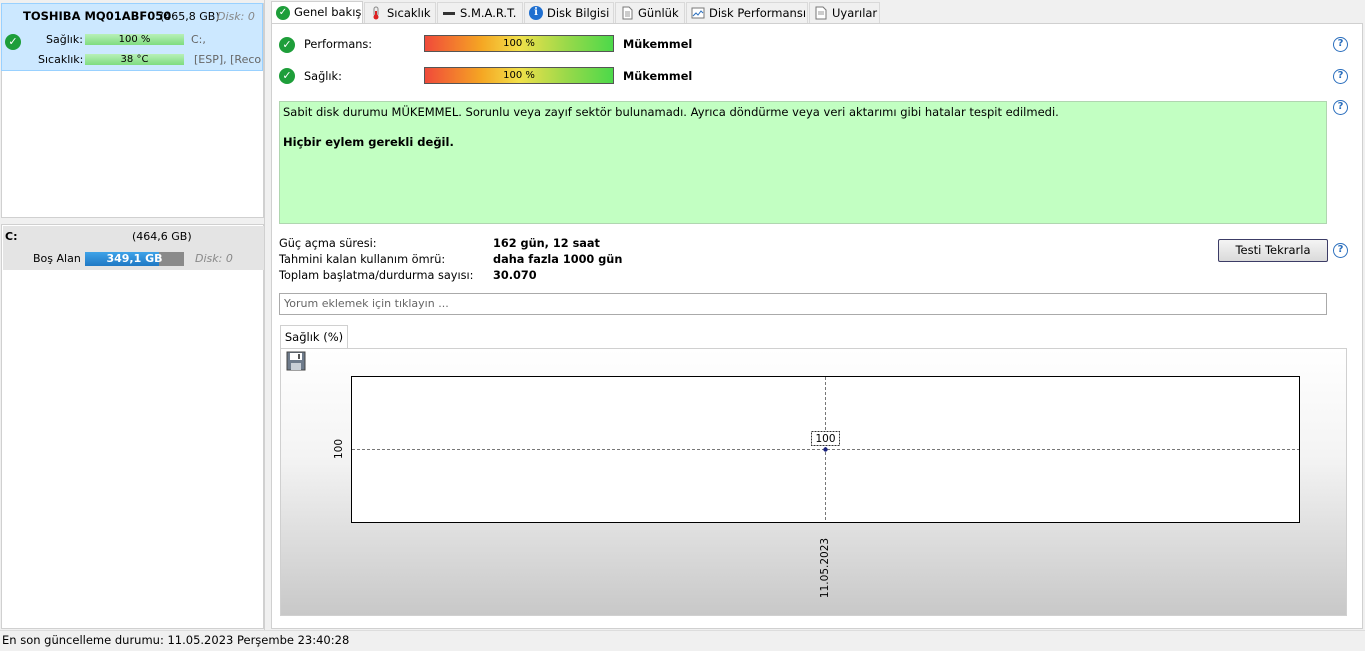  I want to click on smart-icon, so click(449, 13).